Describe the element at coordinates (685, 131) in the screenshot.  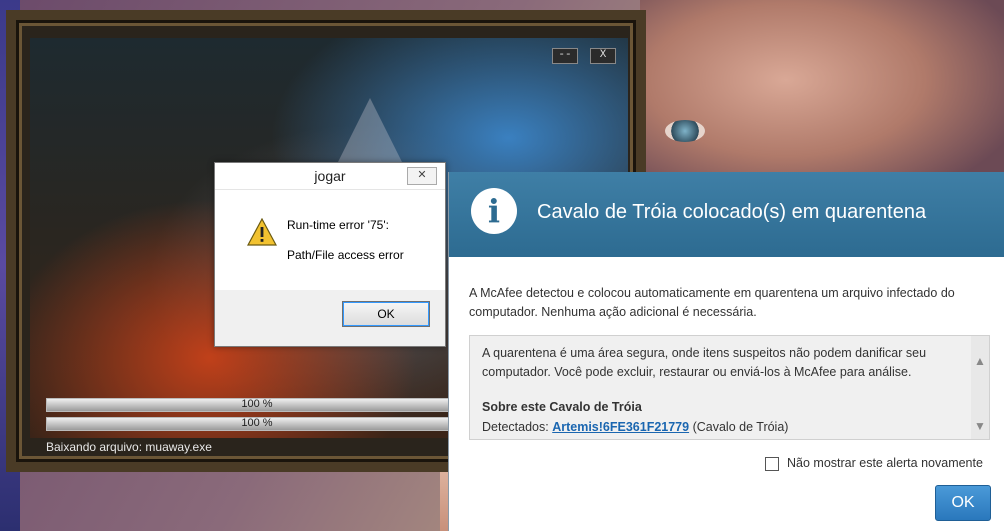
I see `wallpaper-eye` at that location.